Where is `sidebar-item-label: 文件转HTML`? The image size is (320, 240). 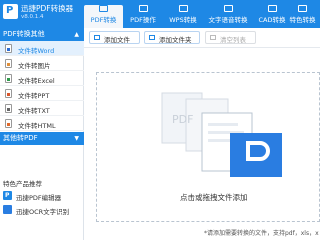 sidebar-item-label: 文件转HTML is located at coordinates (37, 126).